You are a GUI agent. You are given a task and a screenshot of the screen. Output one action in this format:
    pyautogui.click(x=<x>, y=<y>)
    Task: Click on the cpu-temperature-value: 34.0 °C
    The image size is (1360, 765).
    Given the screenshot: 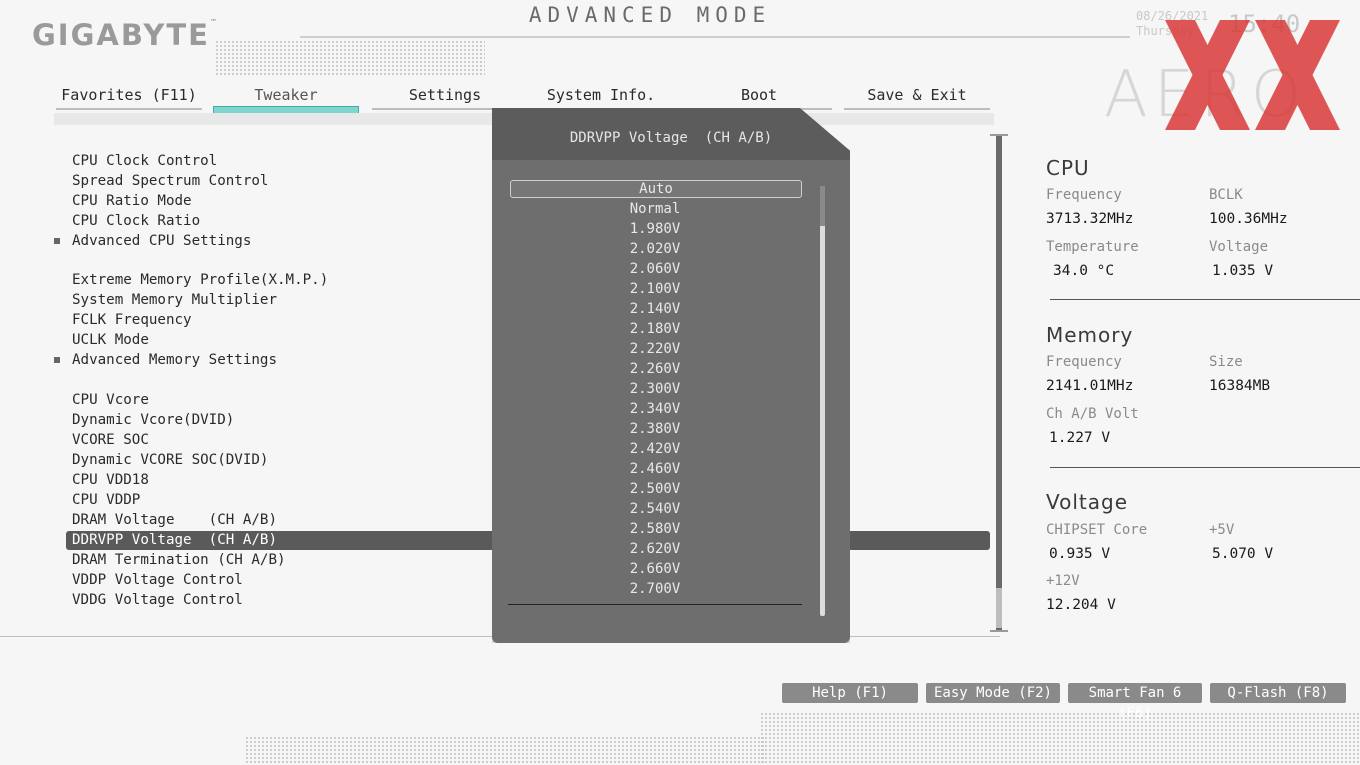 What is the action you would take?
    pyautogui.click(x=1084, y=271)
    